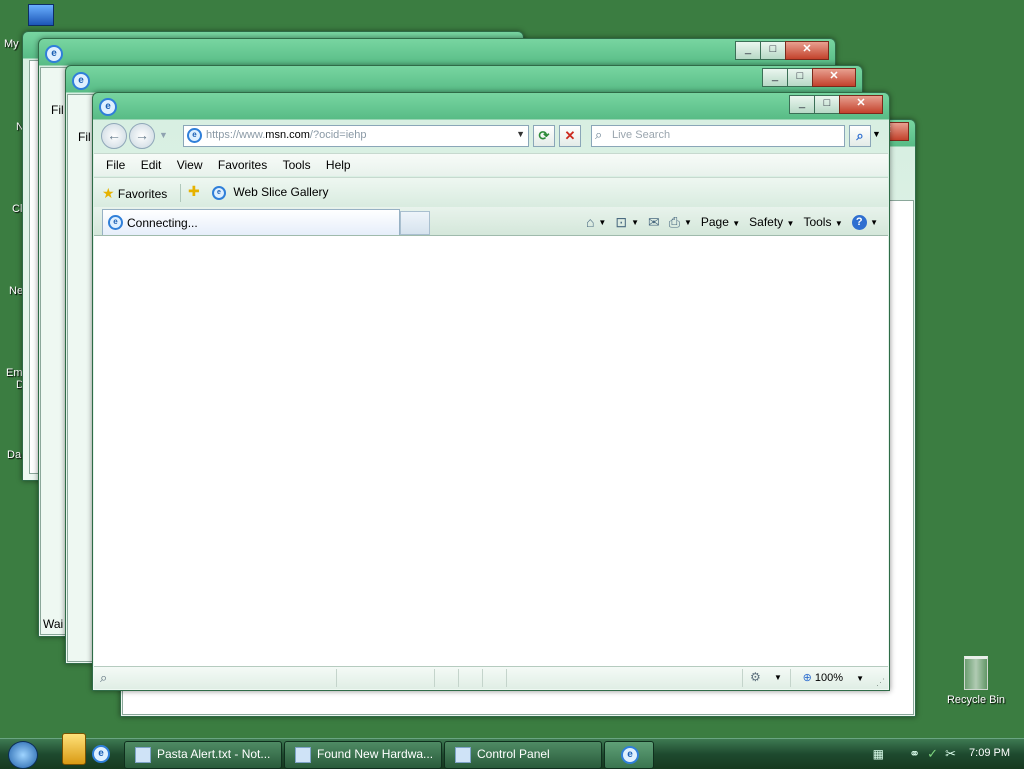  Describe the element at coordinates (635, 222) in the screenshot. I see `feeds-dropdown-icon: ▼` at that location.